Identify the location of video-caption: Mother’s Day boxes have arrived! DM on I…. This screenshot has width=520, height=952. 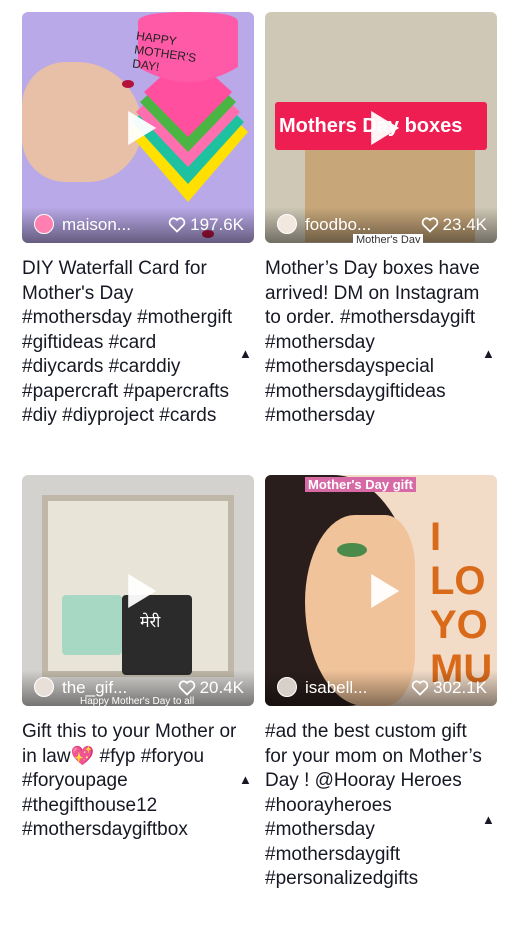
(374, 343).